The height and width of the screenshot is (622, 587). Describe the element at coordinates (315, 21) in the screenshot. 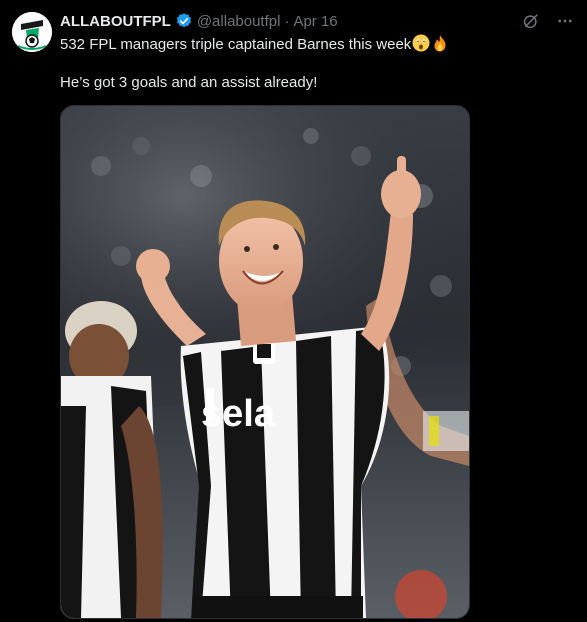

I see `tweet-date: Apr 16` at that location.